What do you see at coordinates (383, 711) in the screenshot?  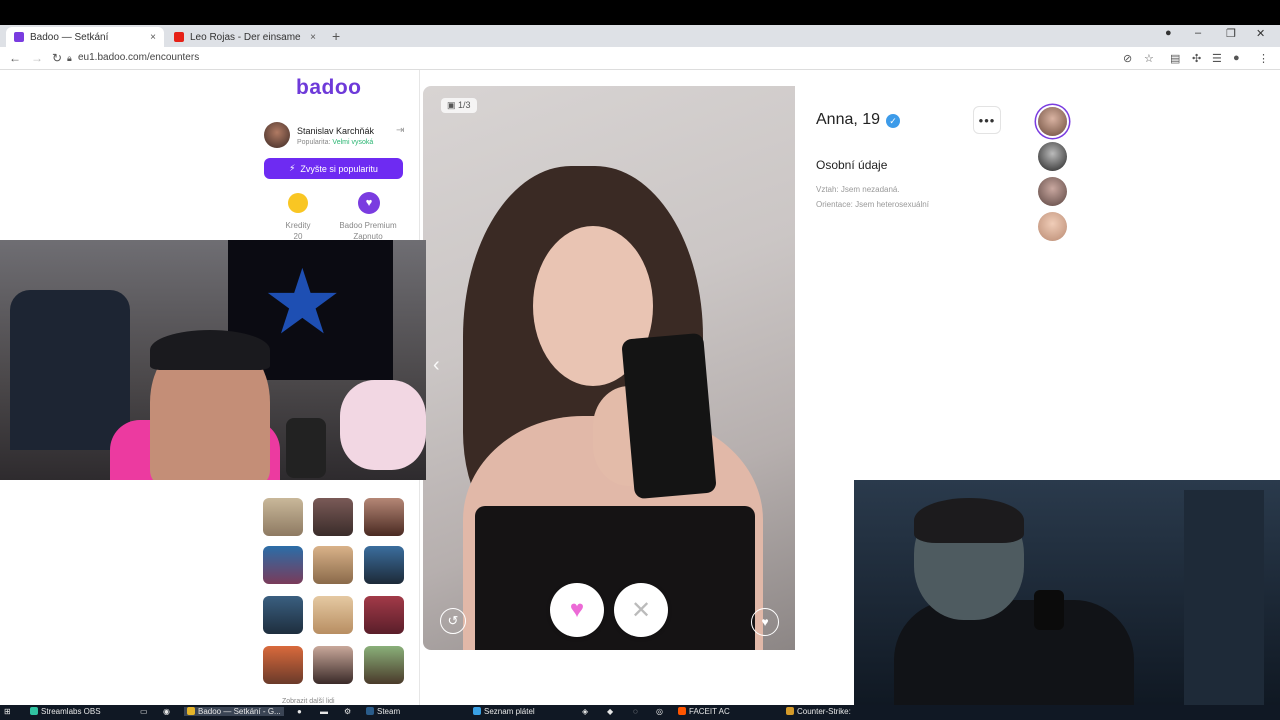 I see `taskbar-item-steam: Steam` at bounding box center [383, 711].